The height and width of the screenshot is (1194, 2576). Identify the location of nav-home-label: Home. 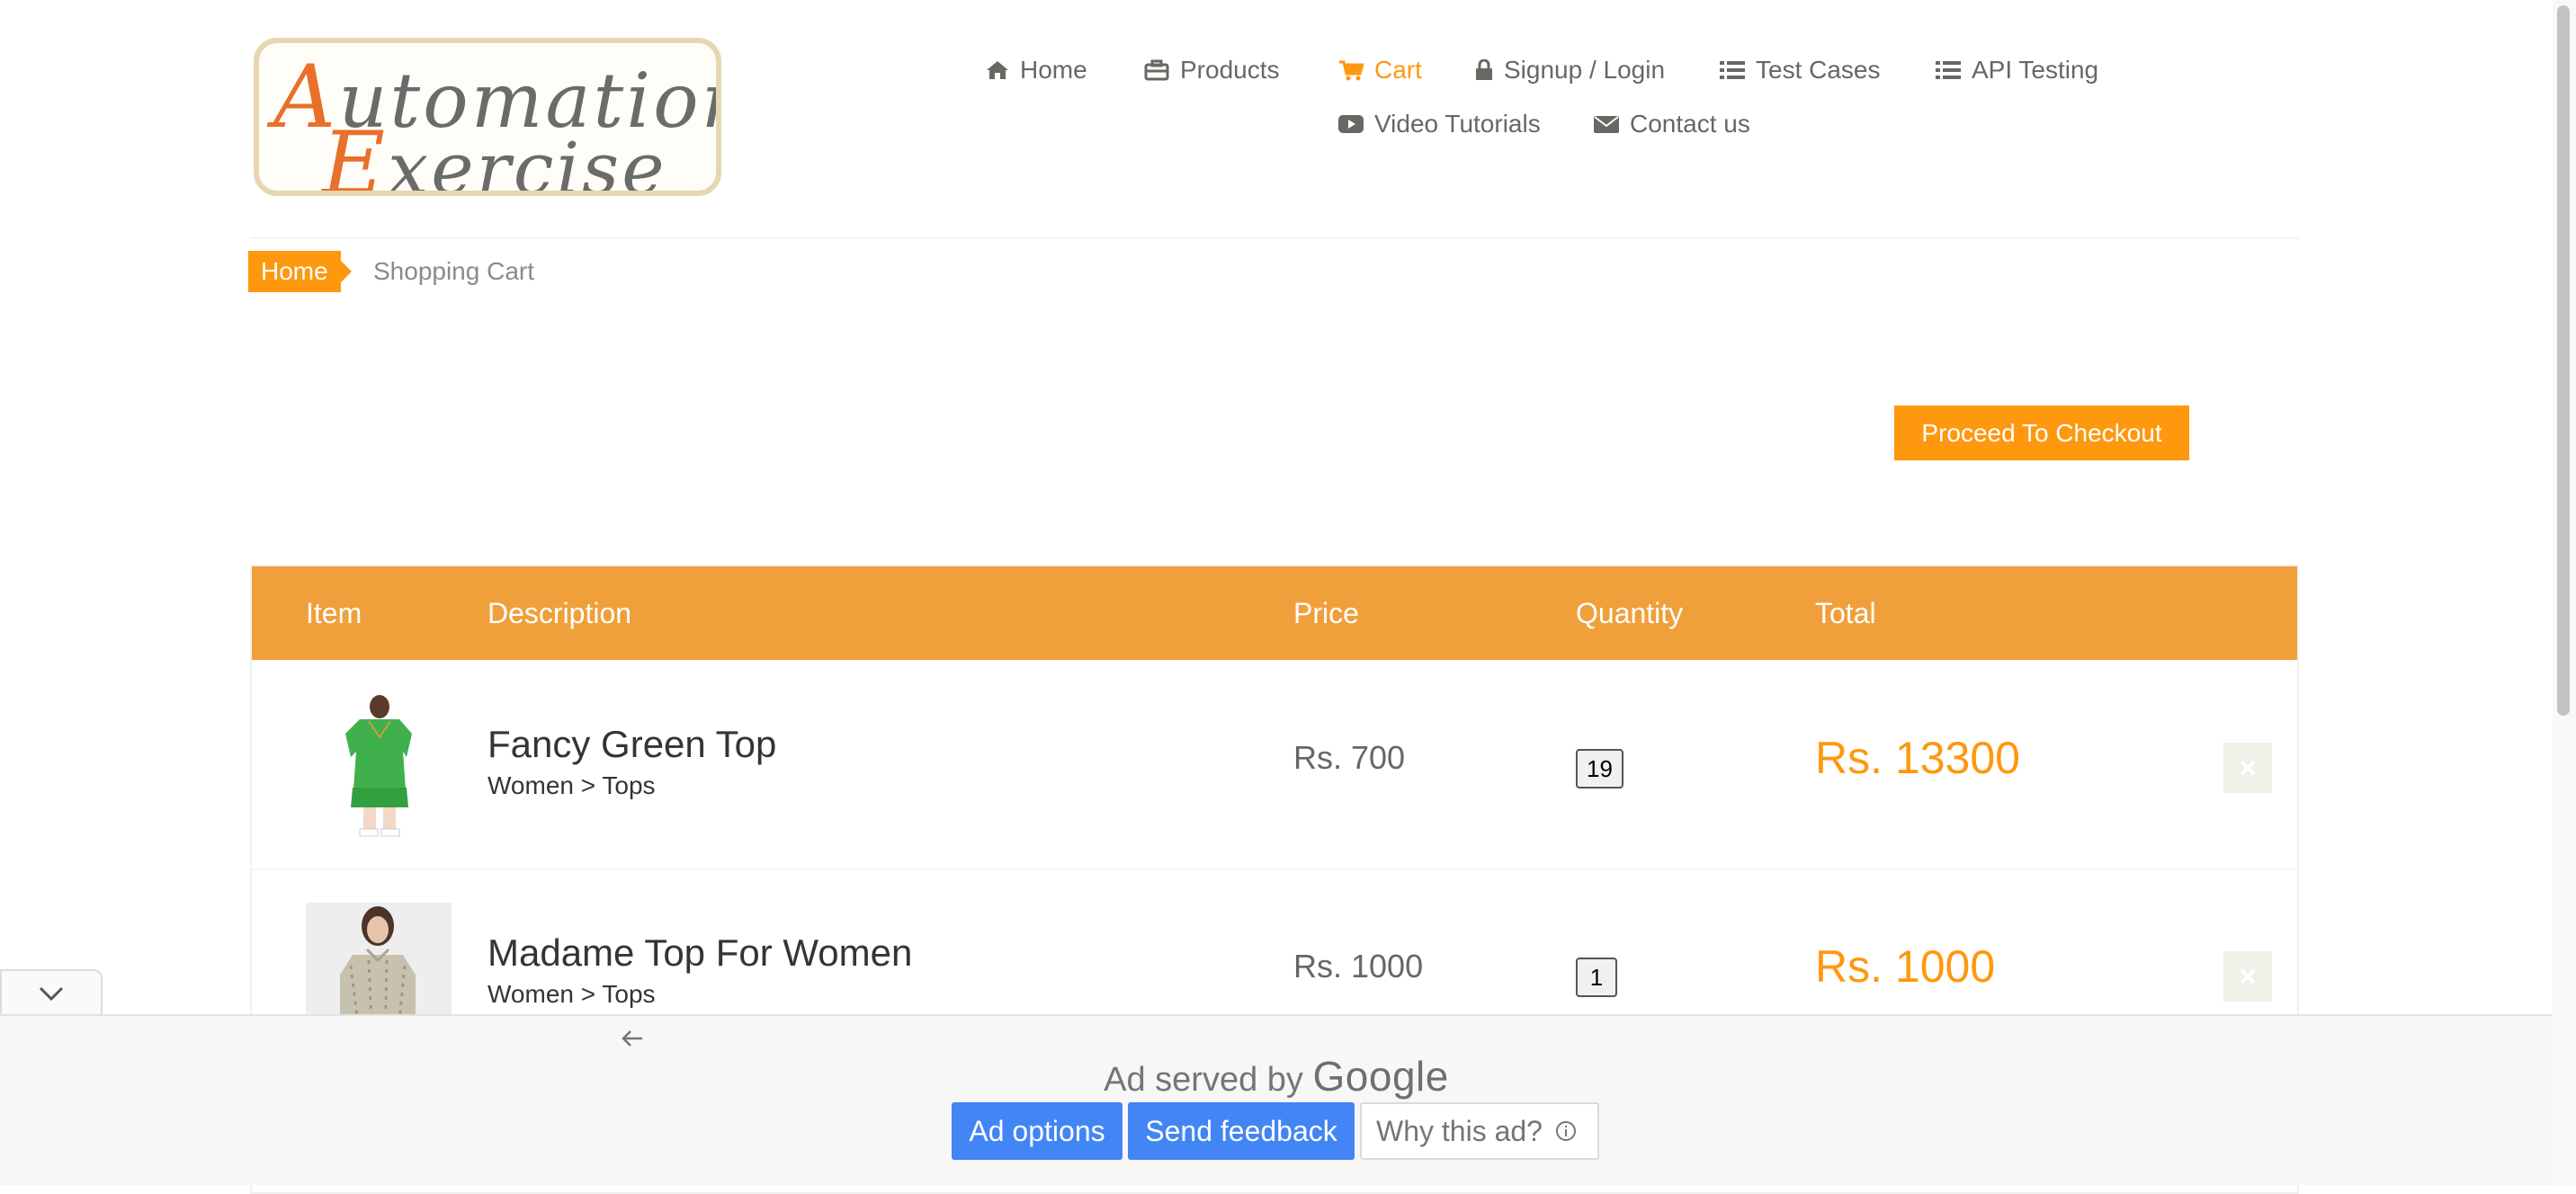
(1053, 70).